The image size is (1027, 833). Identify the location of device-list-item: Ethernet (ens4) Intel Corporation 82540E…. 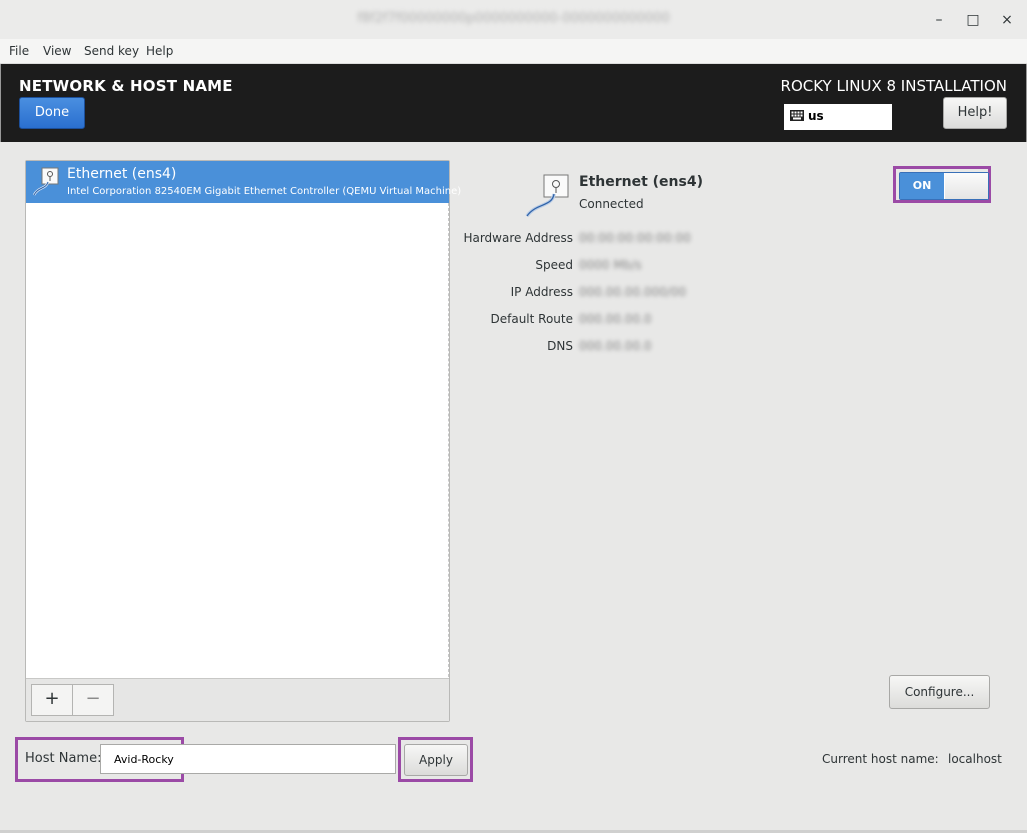
(243, 182).